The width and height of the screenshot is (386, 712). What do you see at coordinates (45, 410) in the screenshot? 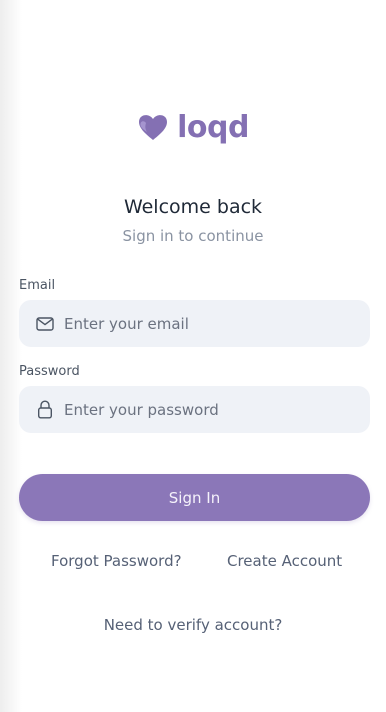
I see `lock-icon` at bounding box center [45, 410].